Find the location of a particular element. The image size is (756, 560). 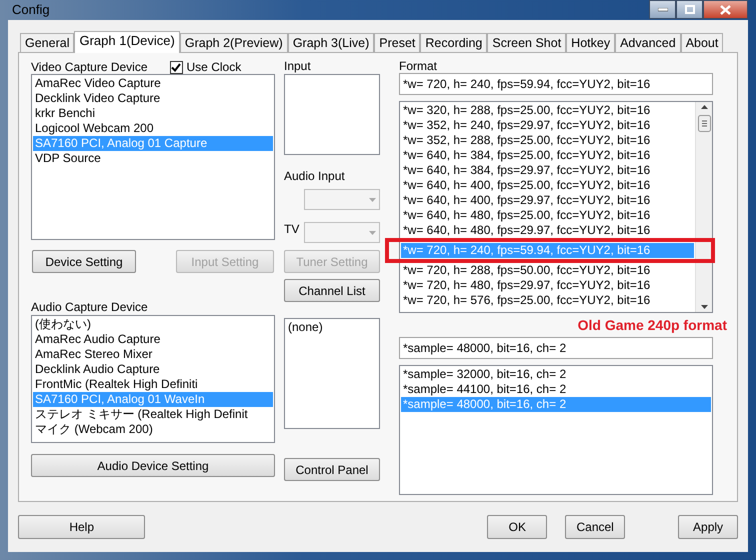

input-list is located at coordinates (332, 114).